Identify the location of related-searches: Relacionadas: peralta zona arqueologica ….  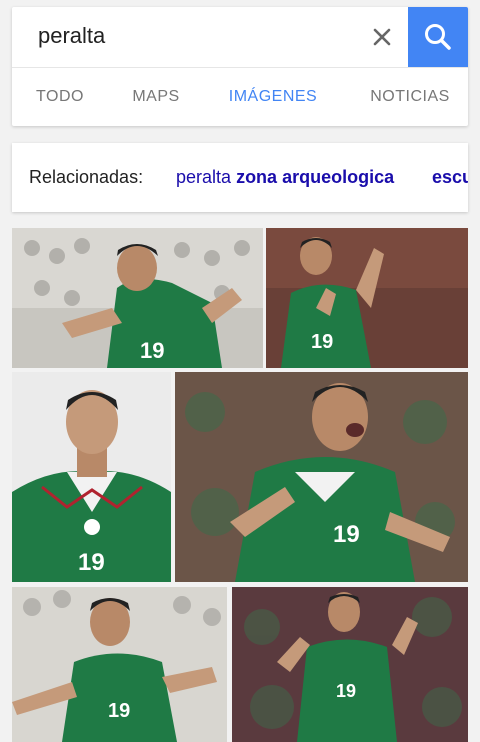
(240, 177).